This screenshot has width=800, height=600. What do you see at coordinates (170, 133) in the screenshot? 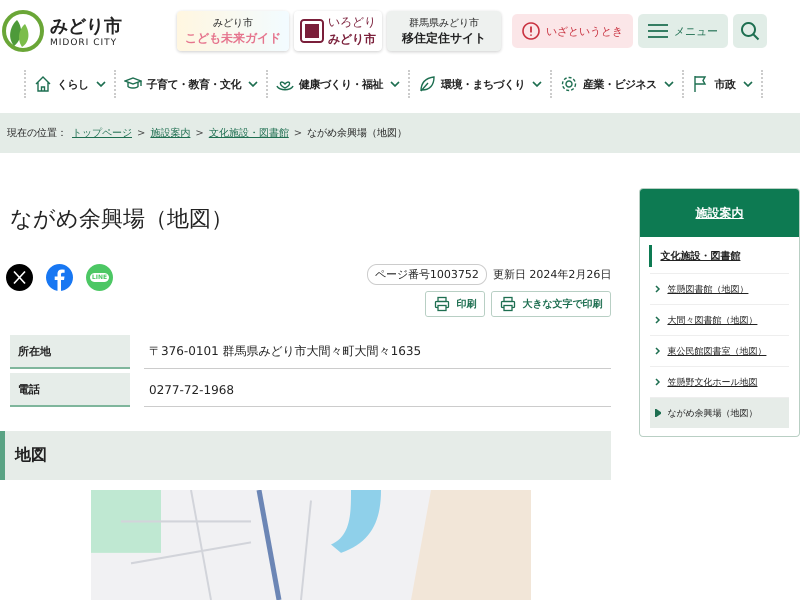
I see `breadcrumb-link: 施設案内` at bounding box center [170, 133].